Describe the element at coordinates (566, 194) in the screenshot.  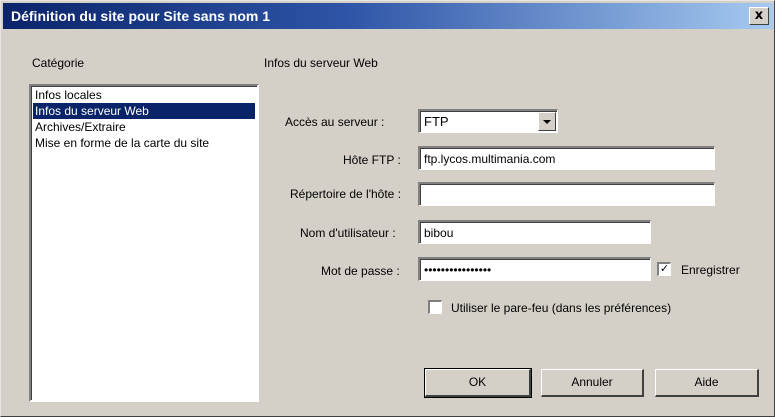
I see `host-directory-input` at that location.